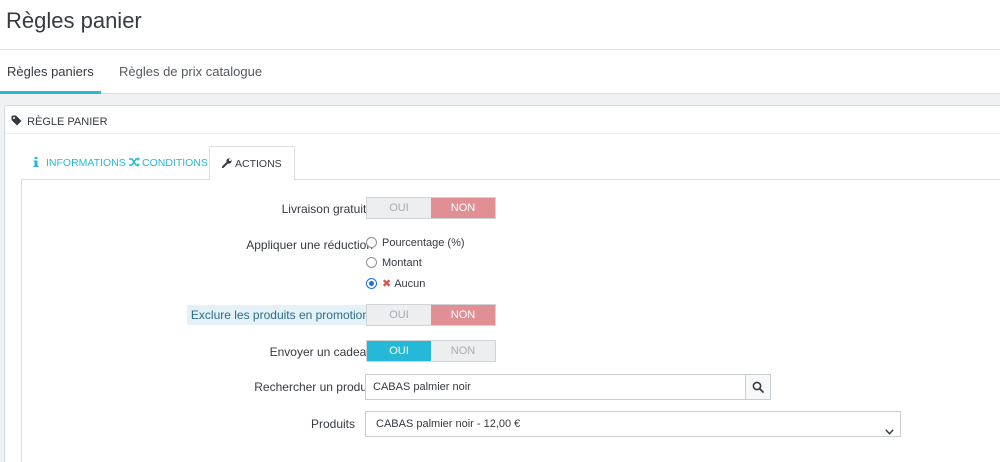  Describe the element at coordinates (371, 242) in the screenshot. I see `radio-percent` at that location.